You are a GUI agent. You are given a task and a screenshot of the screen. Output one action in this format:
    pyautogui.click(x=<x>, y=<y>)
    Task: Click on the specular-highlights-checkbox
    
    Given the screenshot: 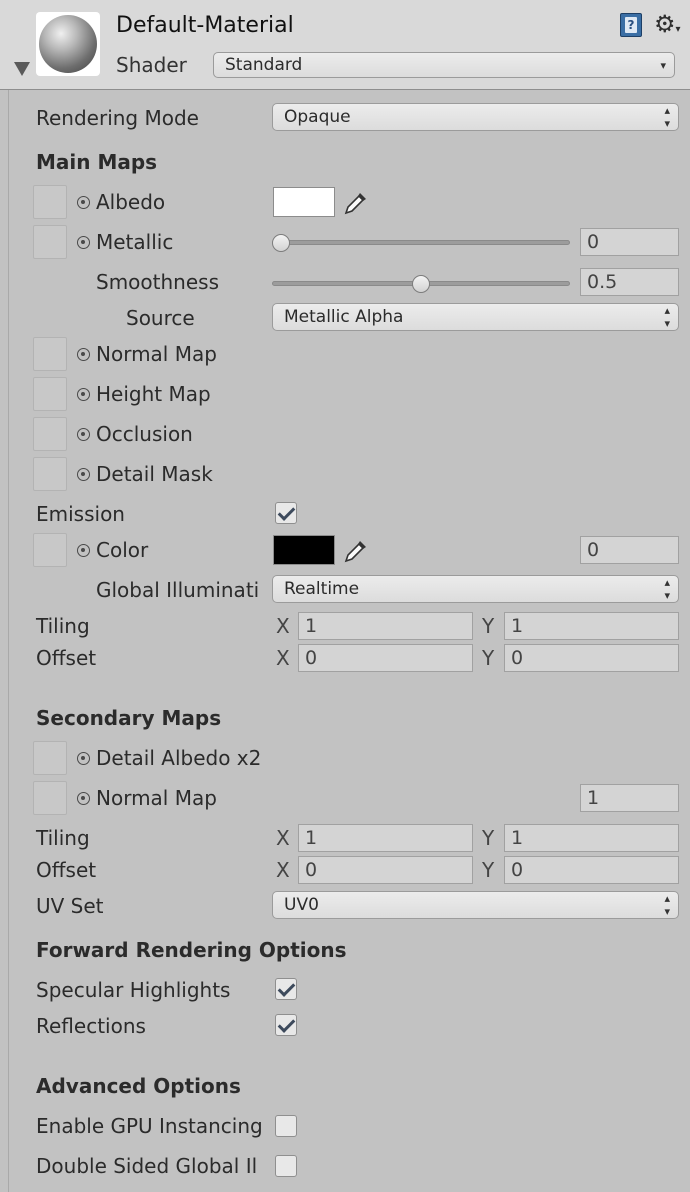 What is the action you would take?
    pyautogui.click(x=286, y=989)
    